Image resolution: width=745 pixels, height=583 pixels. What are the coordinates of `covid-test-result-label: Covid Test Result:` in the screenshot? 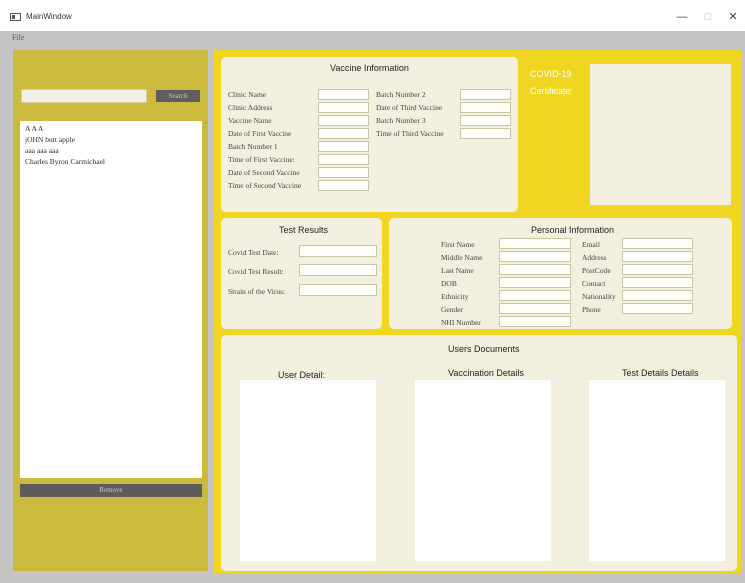 It's located at (256, 271).